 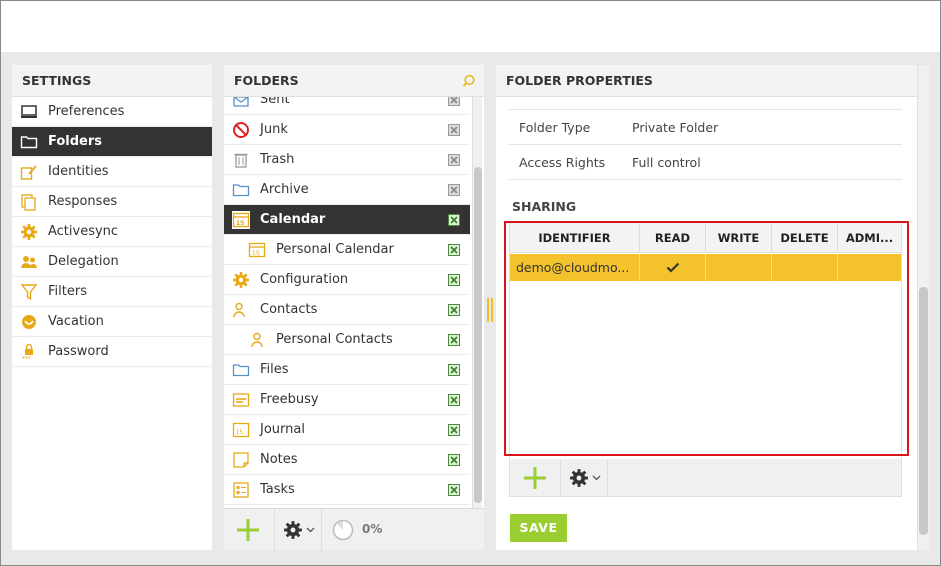 I want to click on search-icon, so click(x=469, y=81).